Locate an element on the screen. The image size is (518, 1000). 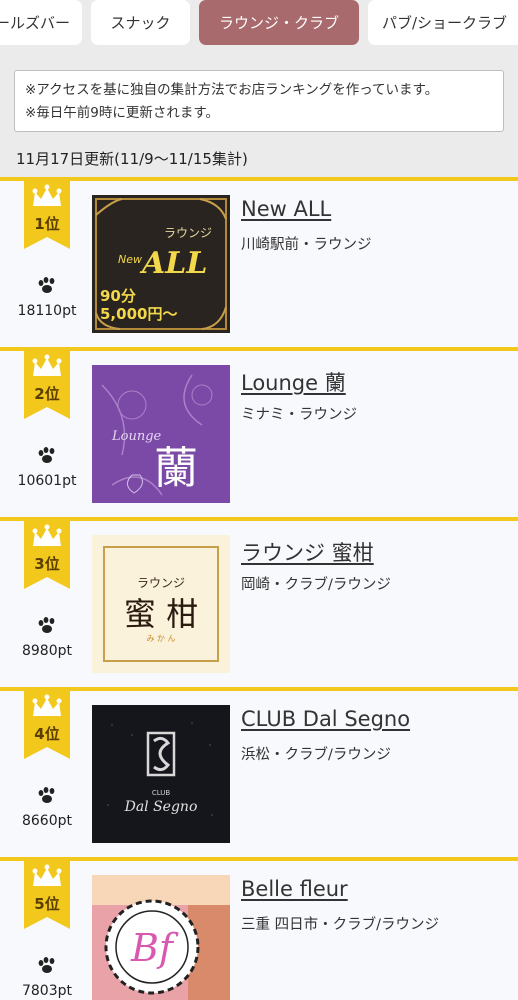
notice-line-2: ※毎日午前9時に更新されます。 is located at coordinates (122, 113).